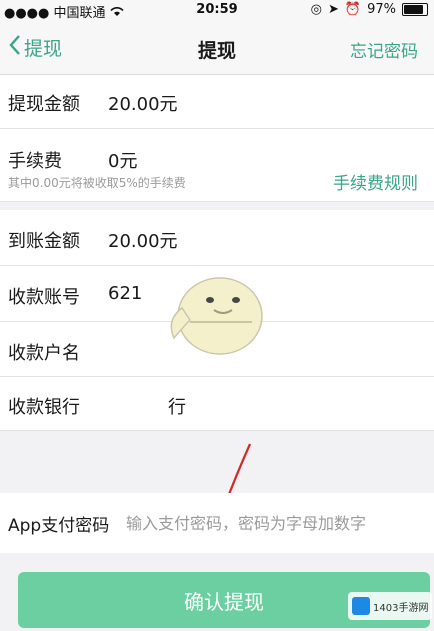 Image resolution: width=434 pixels, height=631 pixels. What do you see at coordinates (316, 9) in the screenshot?
I see `lock-rotation-icon: ◎` at bounding box center [316, 9].